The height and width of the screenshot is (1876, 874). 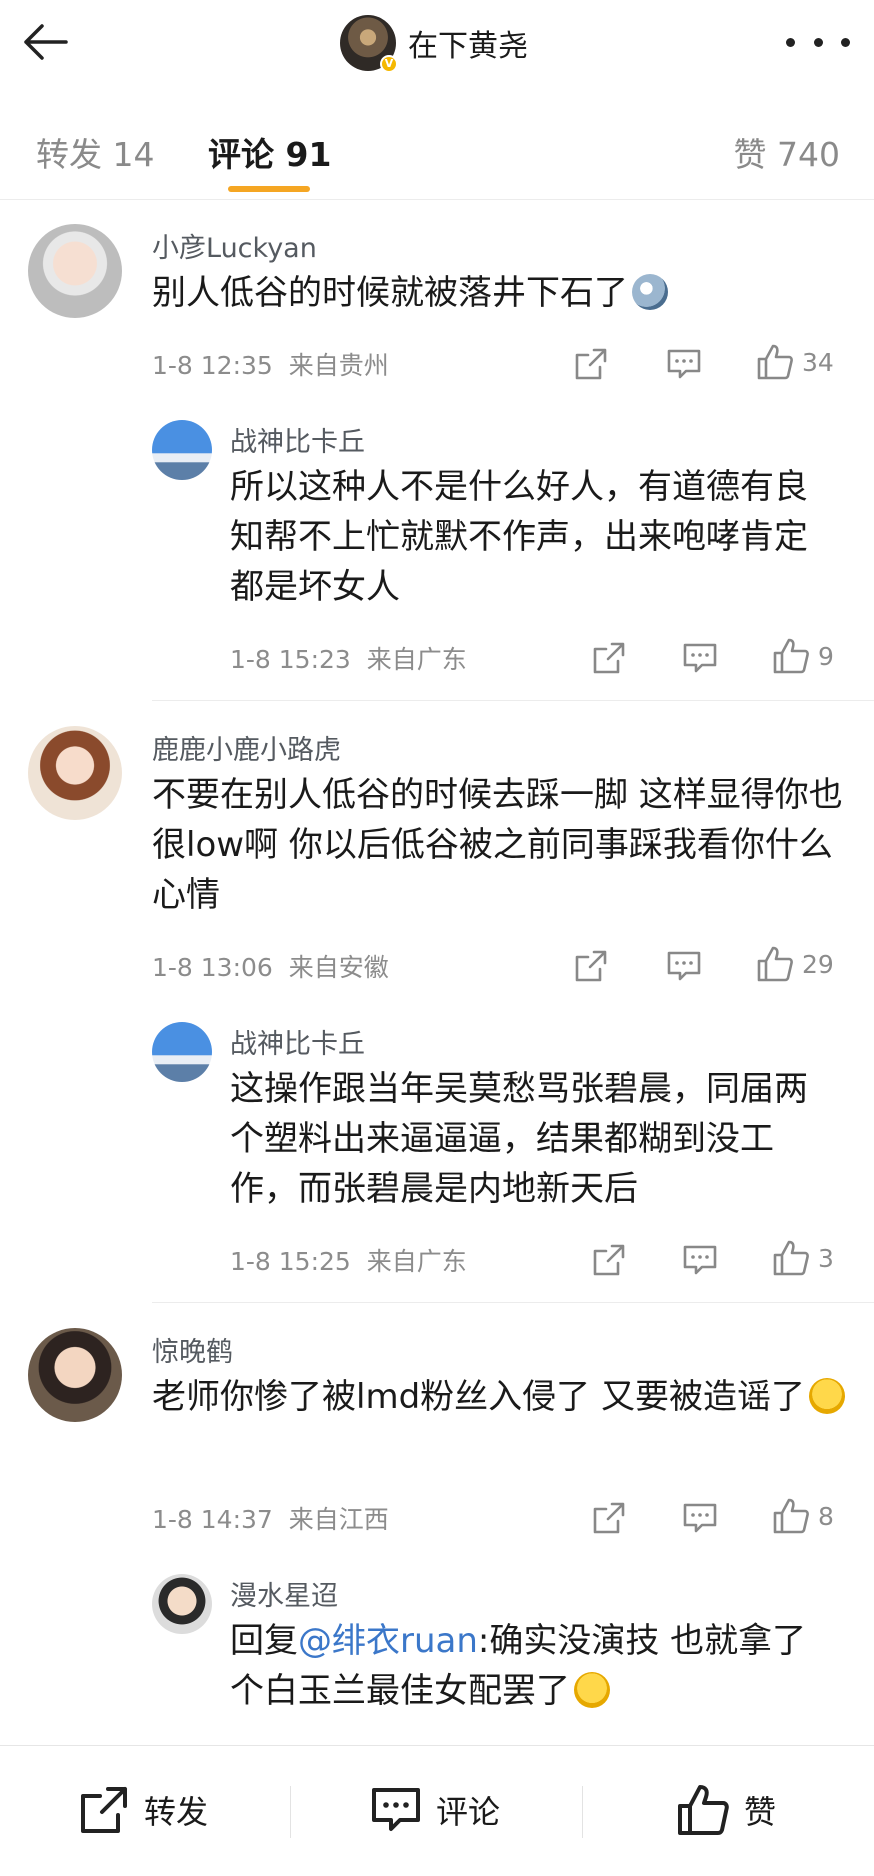 I want to click on bottom-action-bar: 转发 评论 赞, so click(x=437, y=1810).